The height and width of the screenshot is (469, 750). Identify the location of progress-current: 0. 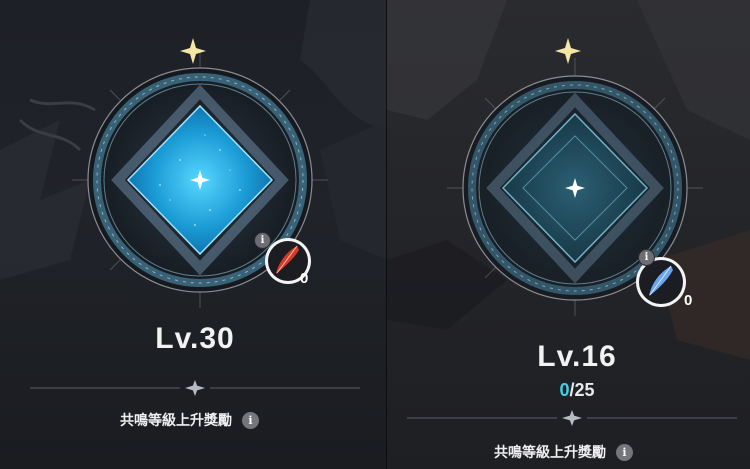
(564, 390).